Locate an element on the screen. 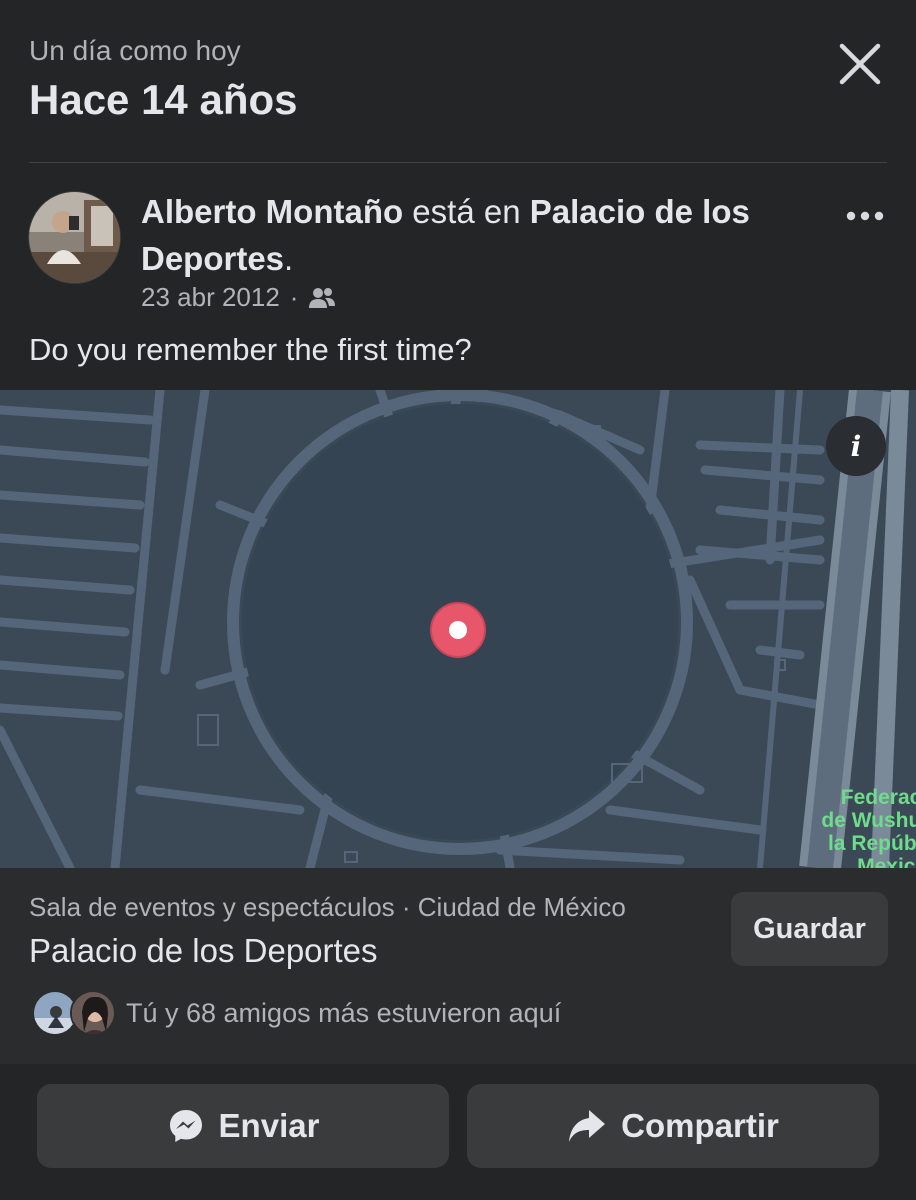 The image size is (916, 1200). action-bar: Enviar Compartir is located at coordinates (458, 1132).